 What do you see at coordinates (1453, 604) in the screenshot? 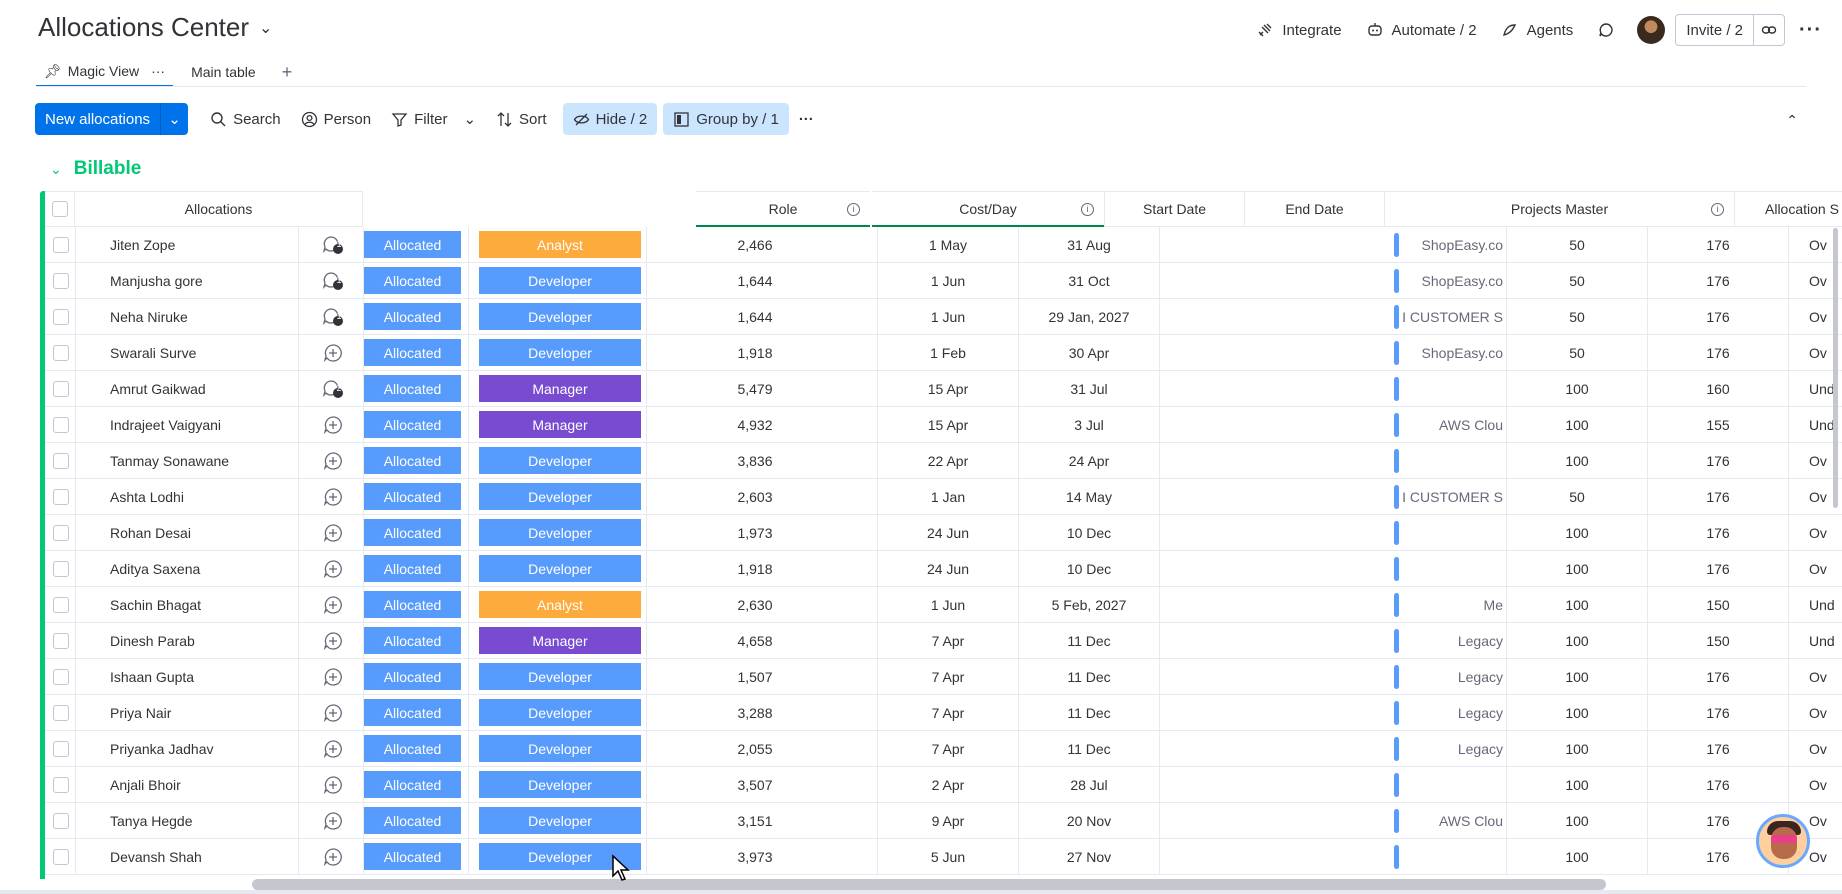
I see `project-name: Me` at bounding box center [1453, 604].